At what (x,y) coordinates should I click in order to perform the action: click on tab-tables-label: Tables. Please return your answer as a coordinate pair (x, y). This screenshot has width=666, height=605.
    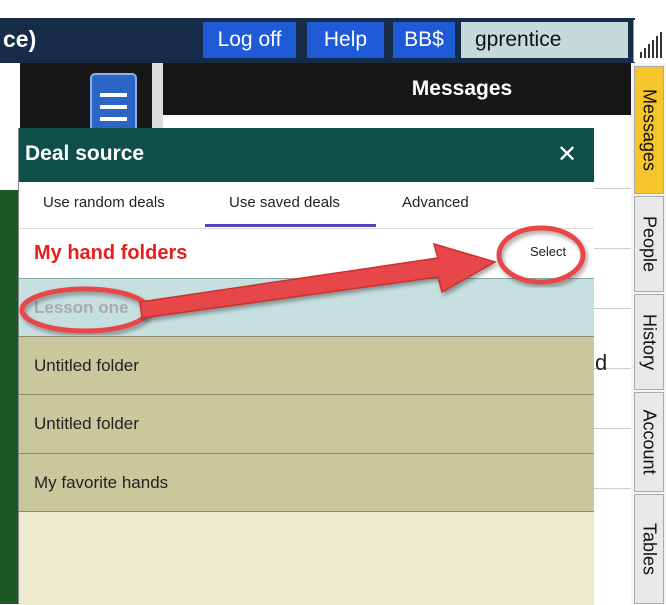
    Looking at the image, I should click on (649, 549).